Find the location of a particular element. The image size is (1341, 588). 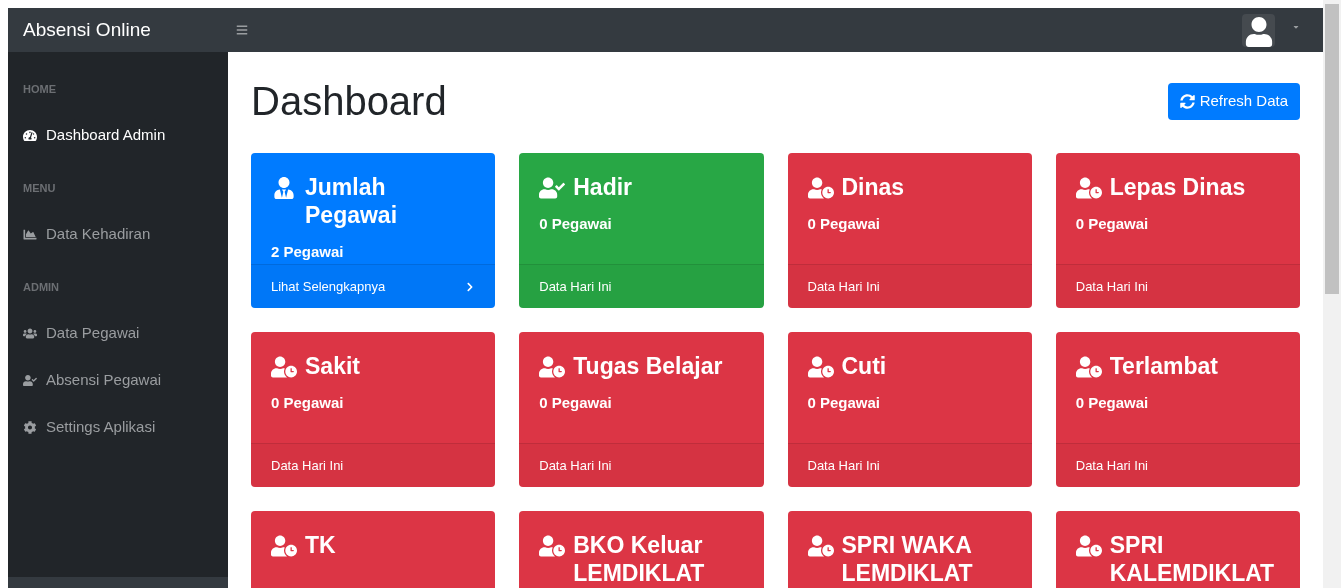

section-heading: MENU is located at coordinates (39, 188).